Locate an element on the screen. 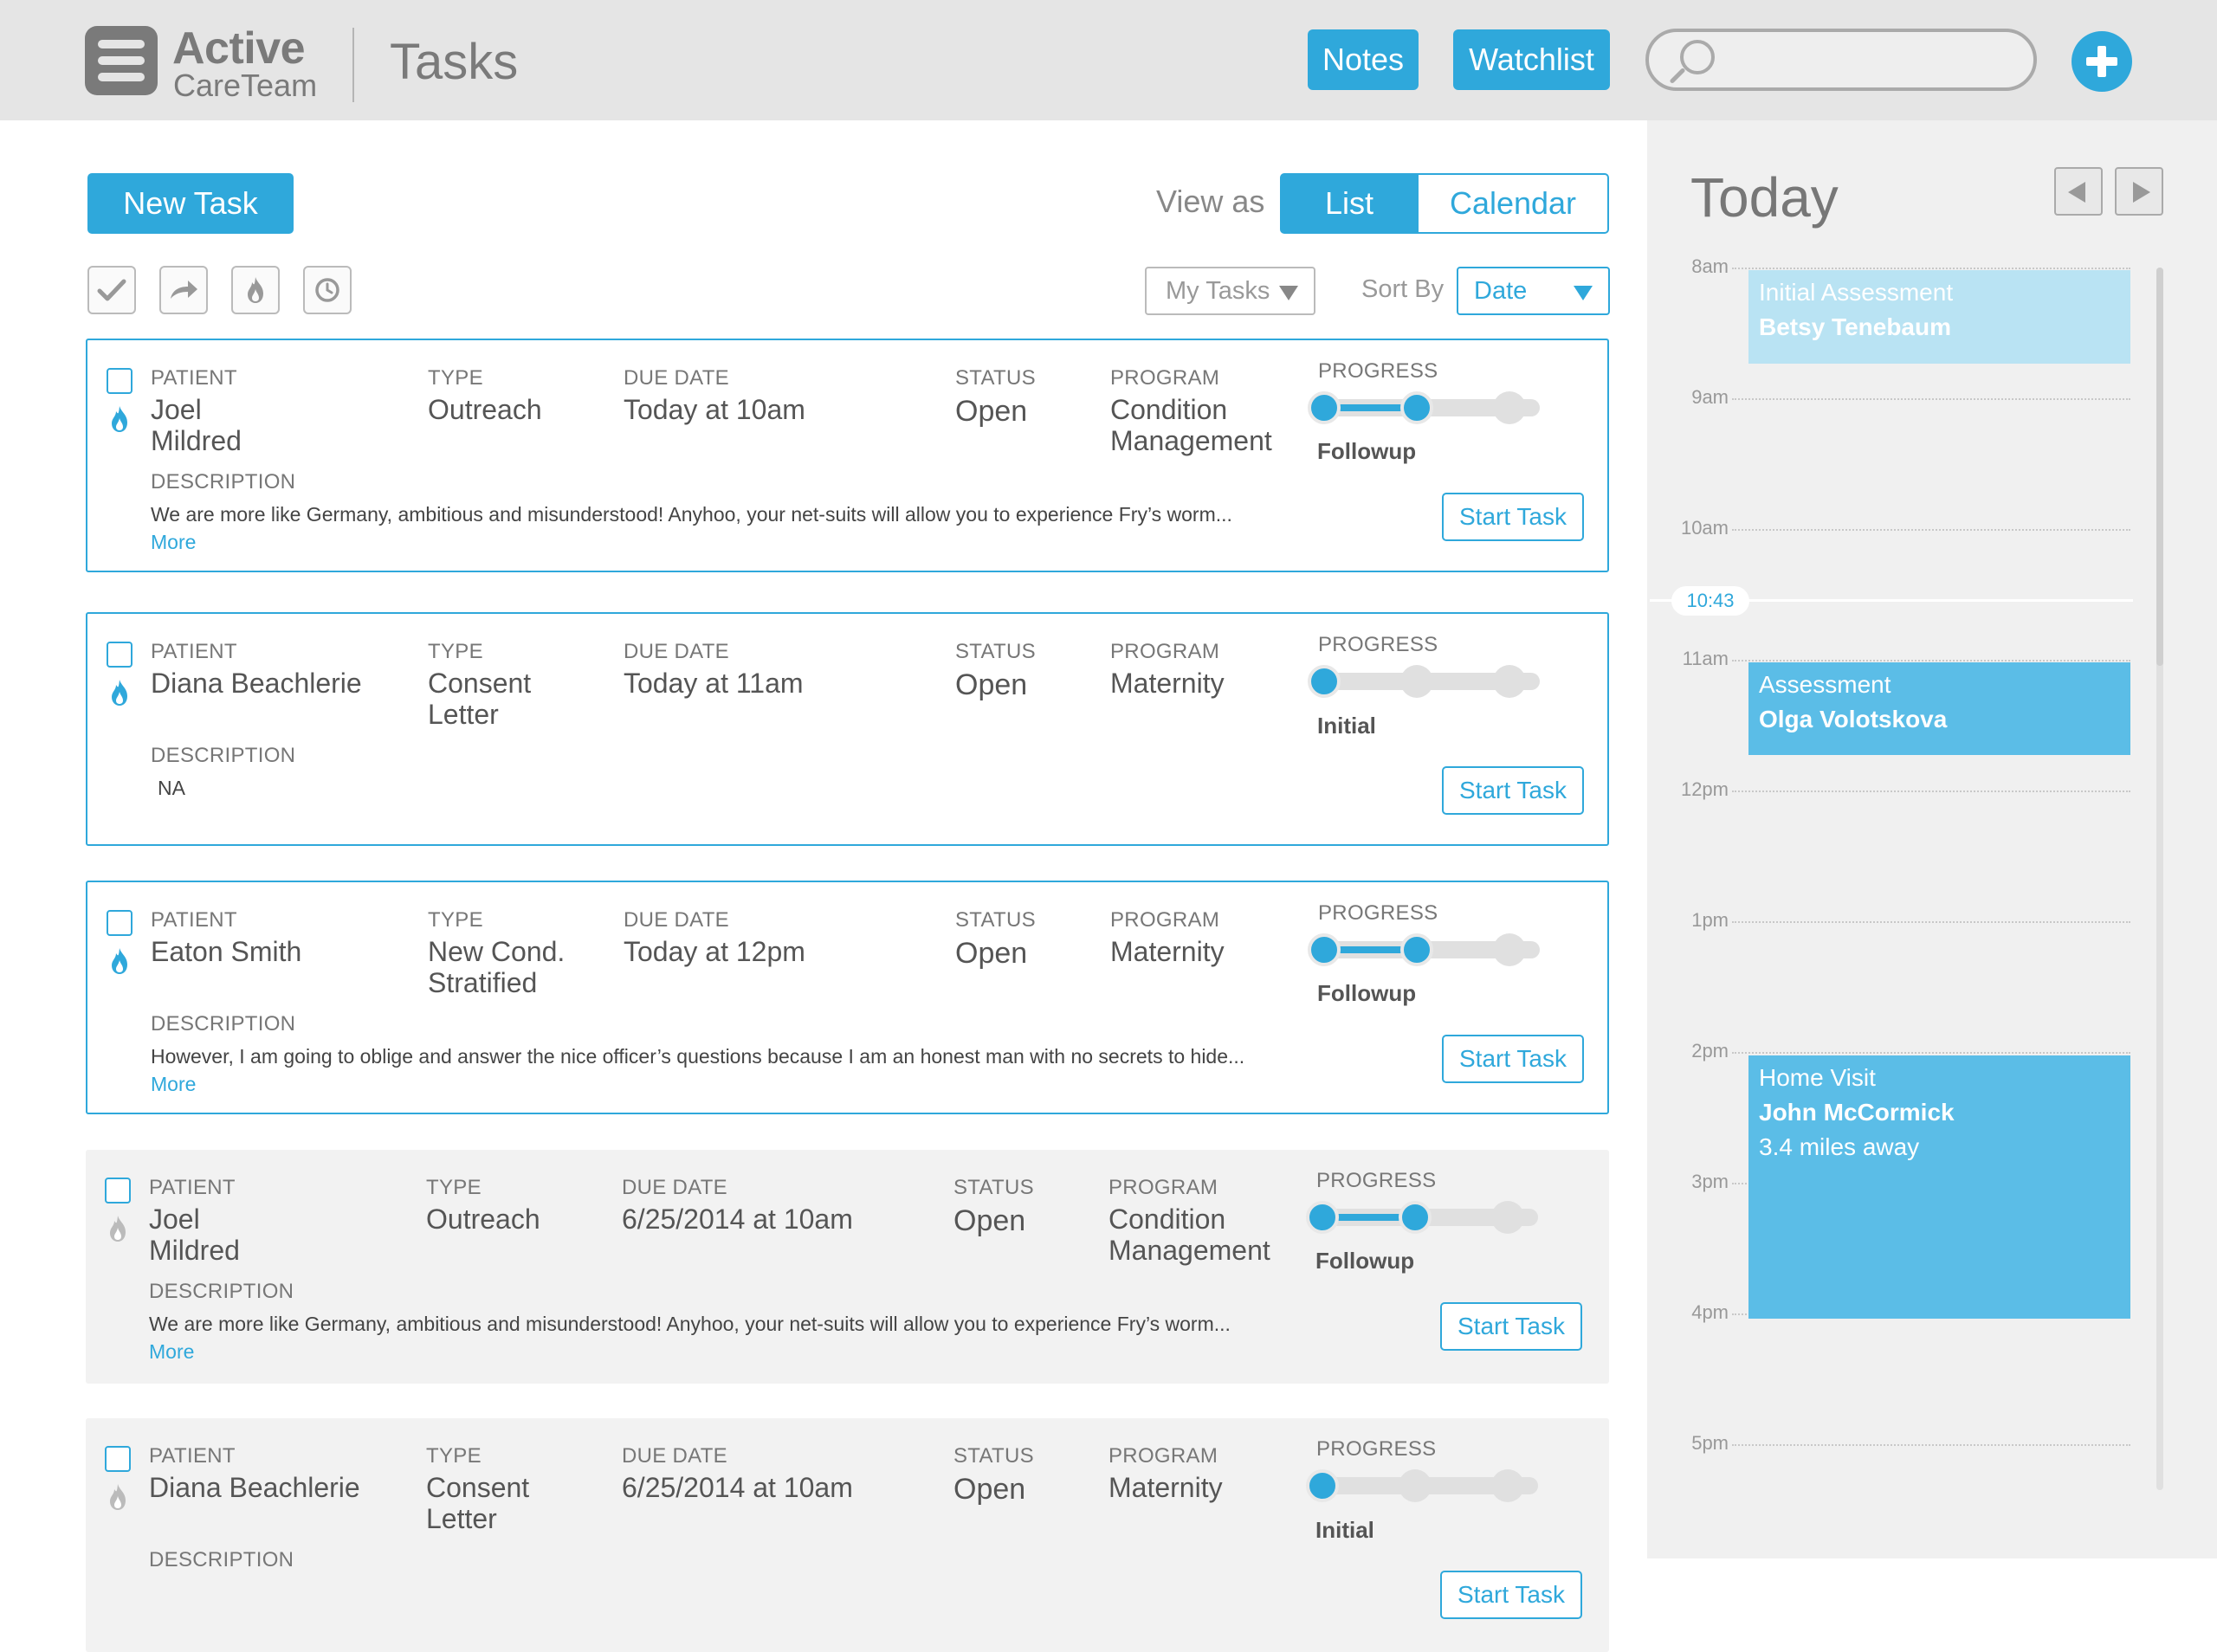 The width and height of the screenshot is (2217, 1652). current-time-badge: 10:43 is located at coordinates (1710, 601).